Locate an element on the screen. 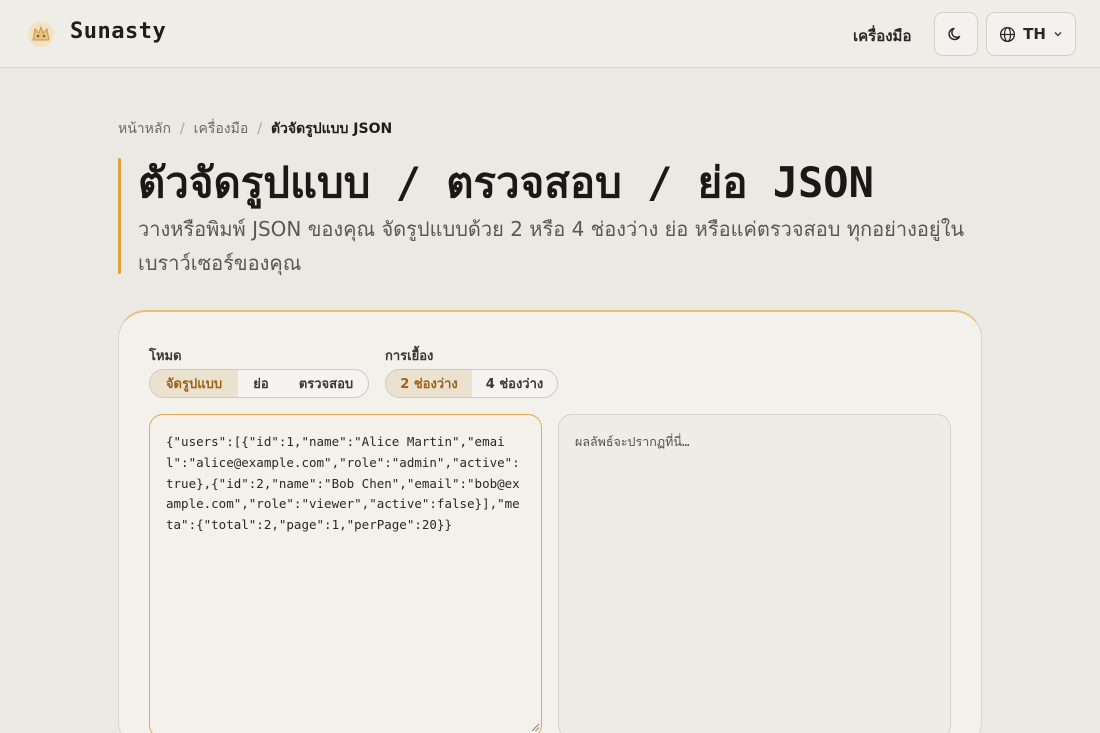  language-label: TH is located at coordinates (1034, 34).